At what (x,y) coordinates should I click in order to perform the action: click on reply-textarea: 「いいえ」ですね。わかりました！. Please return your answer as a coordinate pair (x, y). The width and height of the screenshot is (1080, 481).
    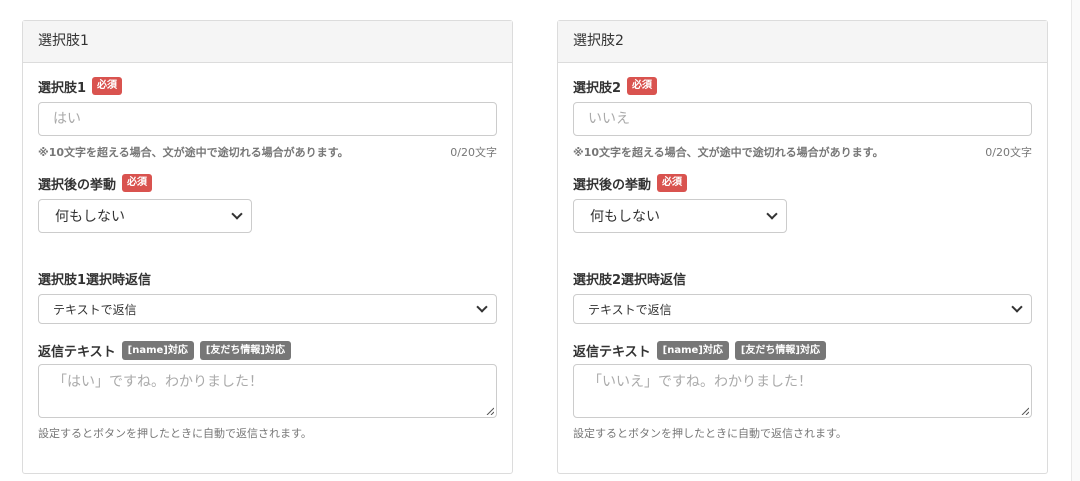
    Looking at the image, I should click on (802, 391).